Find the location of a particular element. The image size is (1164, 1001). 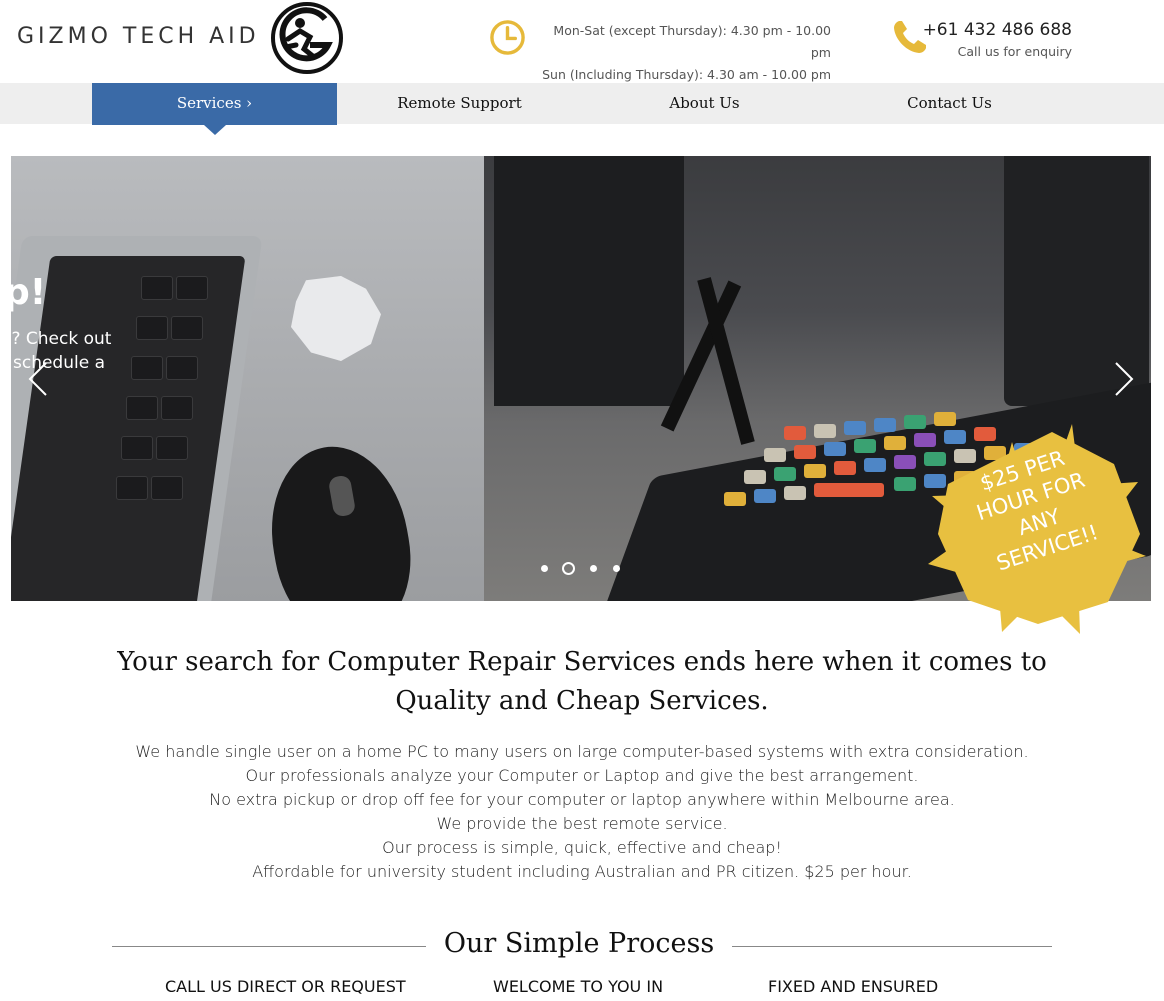

phone-caption: Call us for enquiry is located at coordinates (1014, 51).